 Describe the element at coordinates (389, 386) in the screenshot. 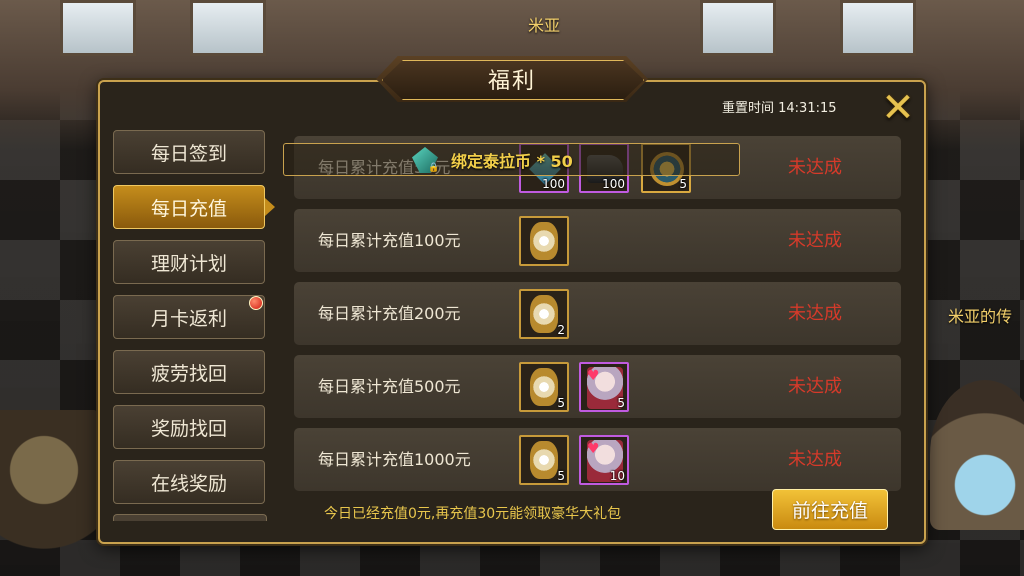

I see `row-label: 每日累计充值500元` at that location.